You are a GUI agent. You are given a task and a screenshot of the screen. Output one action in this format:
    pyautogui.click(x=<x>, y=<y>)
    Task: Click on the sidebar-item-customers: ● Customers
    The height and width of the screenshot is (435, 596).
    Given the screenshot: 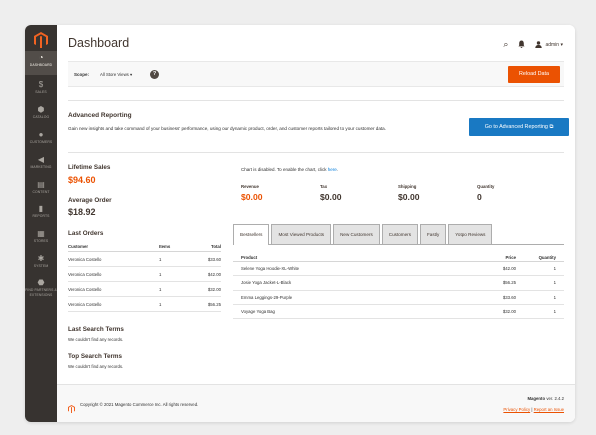 What is the action you would take?
    pyautogui.click(x=41, y=140)
    